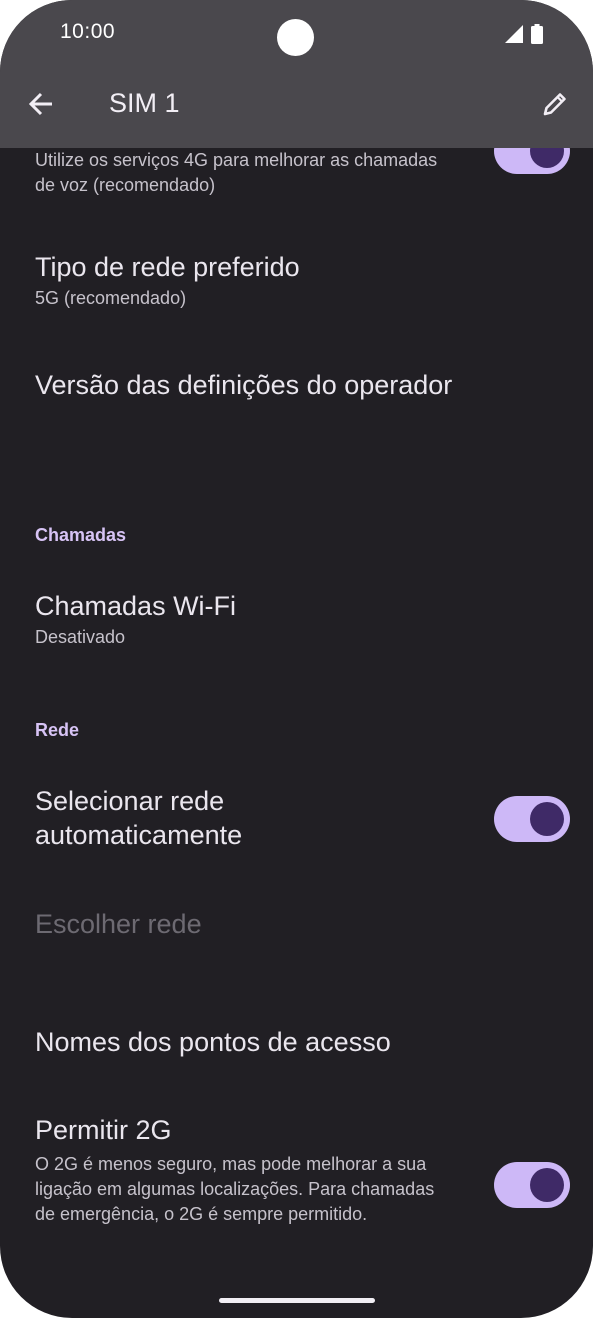 The image size is (593, 1318). What do you see at coordinates (285, 619) in the screenshot?
I see `wifi-calling-item: Chamadas Wi-Fi Desativado` at bounding box center [285, 619].